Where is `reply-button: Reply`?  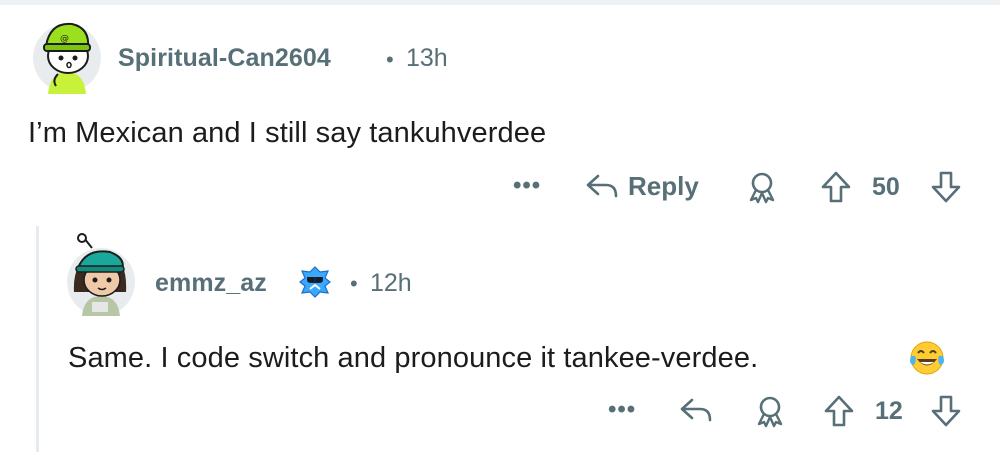 reply-button: Reply is located at coordinates (641, 186).